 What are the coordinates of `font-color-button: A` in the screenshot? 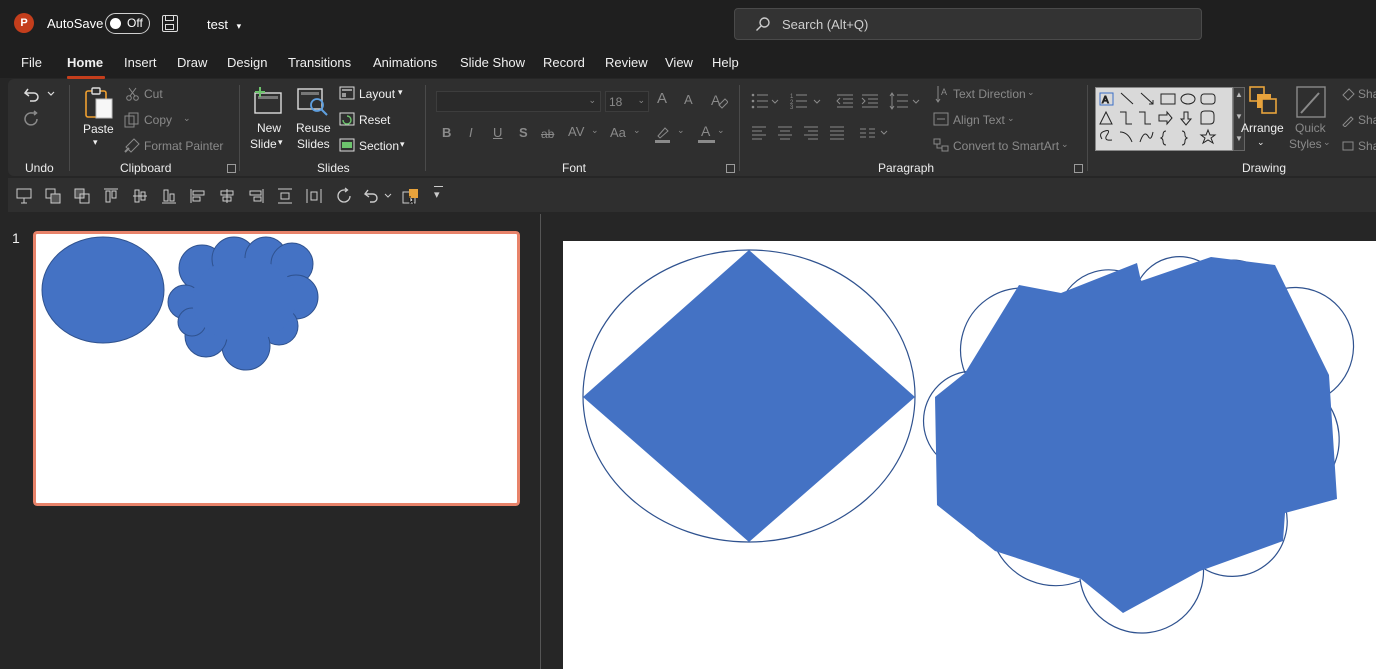 It's located at (707, 134).